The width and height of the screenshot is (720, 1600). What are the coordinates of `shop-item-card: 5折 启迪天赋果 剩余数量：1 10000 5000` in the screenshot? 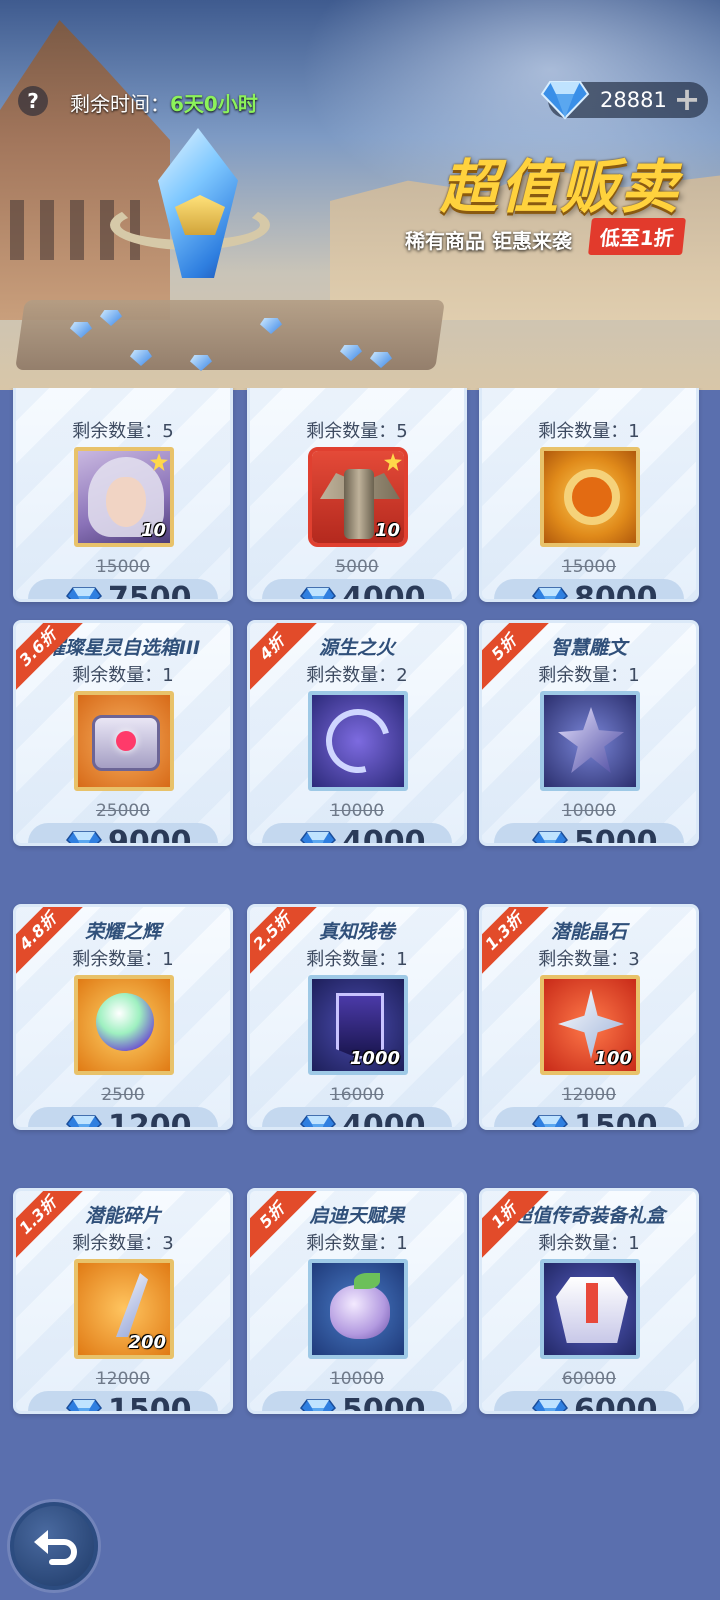 It's located at (357, 1301).